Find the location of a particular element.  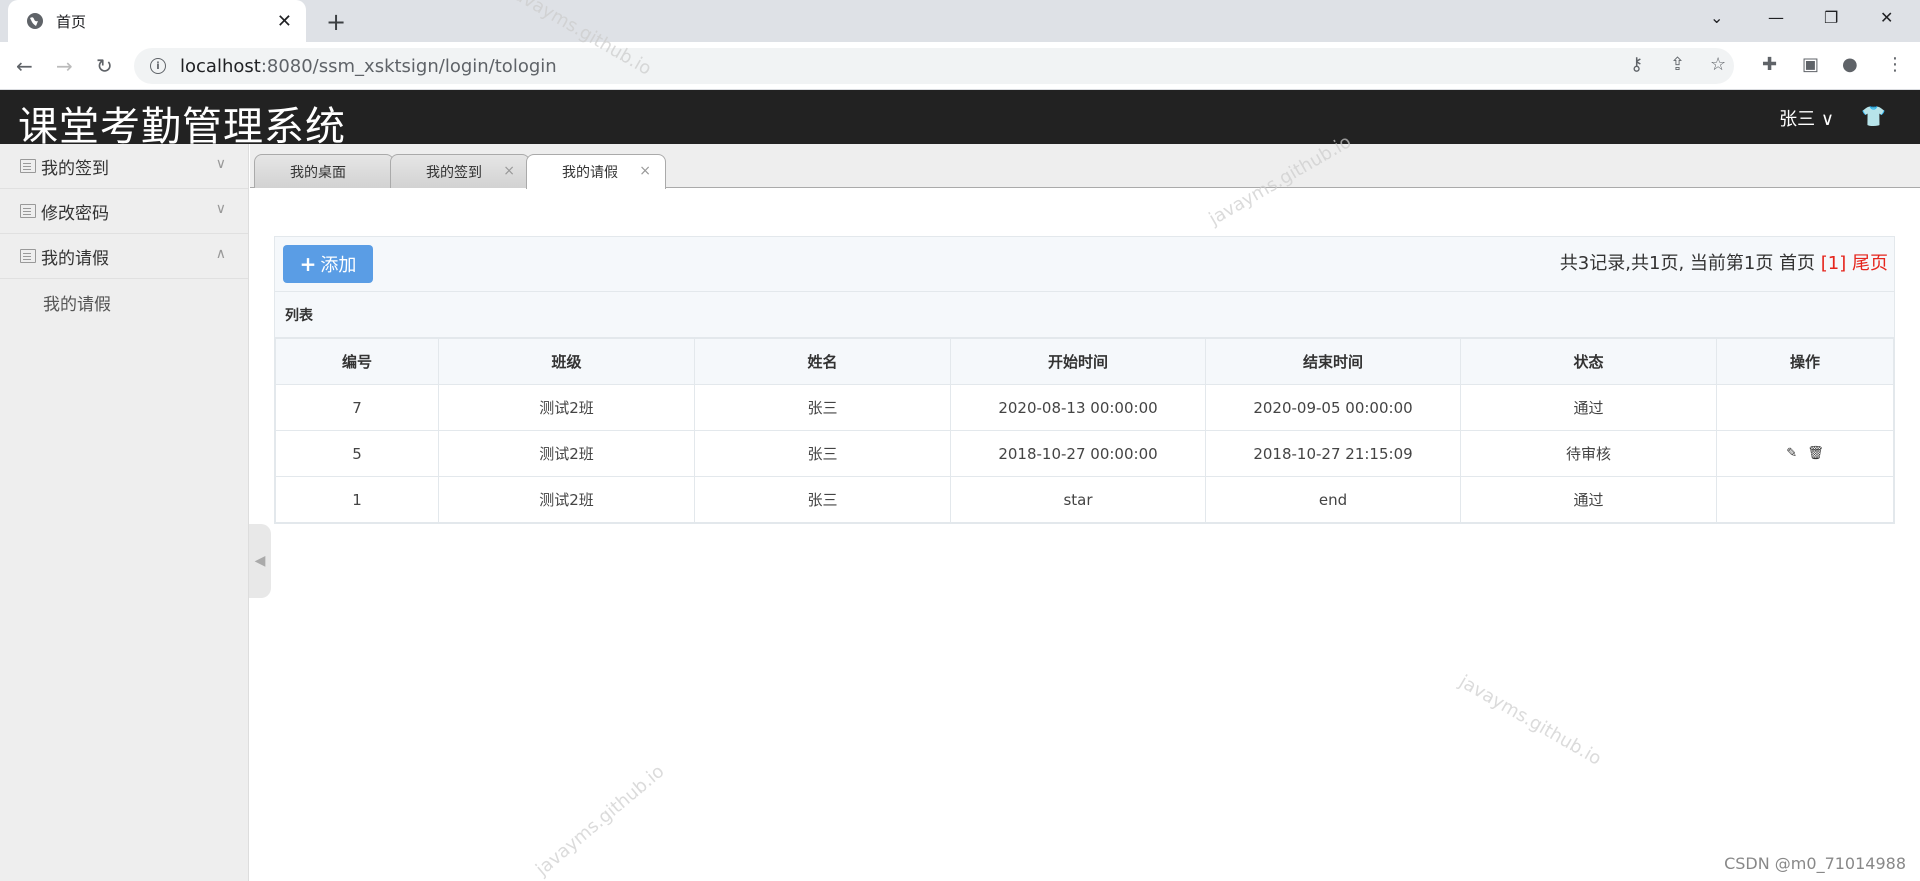

cell-id: 5 is located at coordinates (357, 453).